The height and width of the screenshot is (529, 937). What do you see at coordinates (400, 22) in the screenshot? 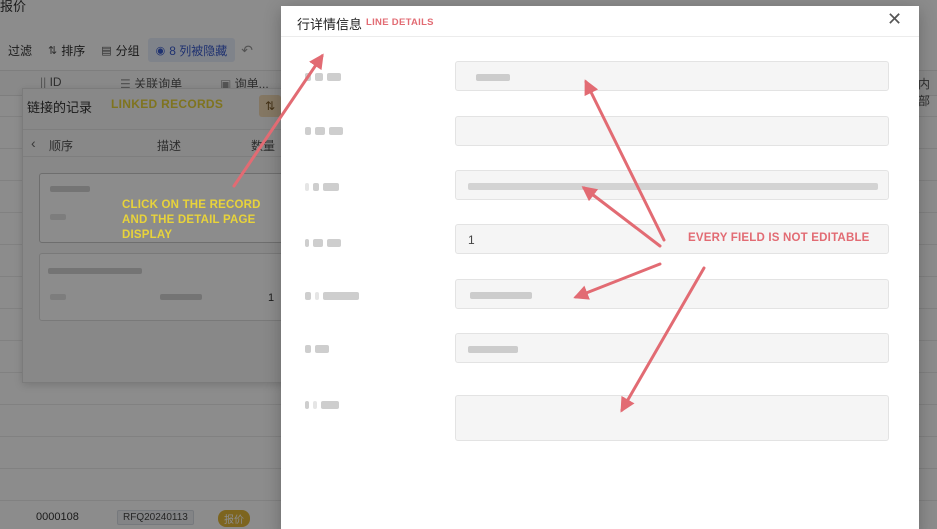
I see `modal-title-en: LINE DETAILS` at bounding box center [400, 22].